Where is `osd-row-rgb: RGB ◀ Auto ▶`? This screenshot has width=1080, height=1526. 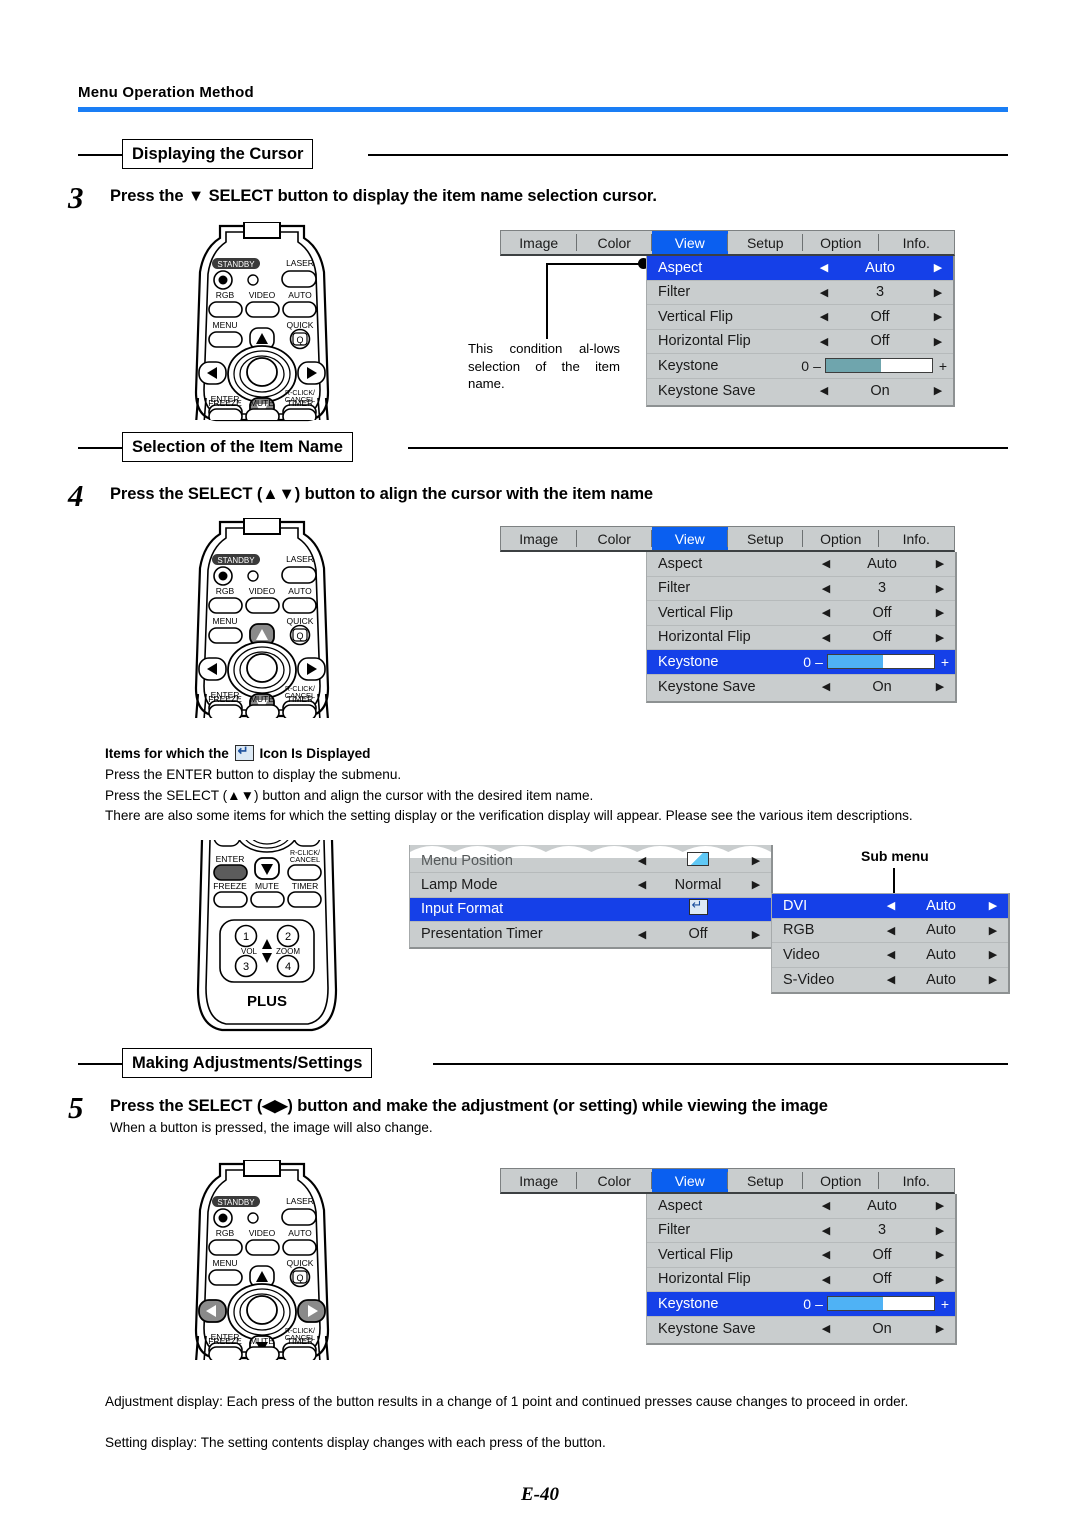 osd-row-rgb: RGB ◀ Auto ▶ is located at coordinates (890, 931).